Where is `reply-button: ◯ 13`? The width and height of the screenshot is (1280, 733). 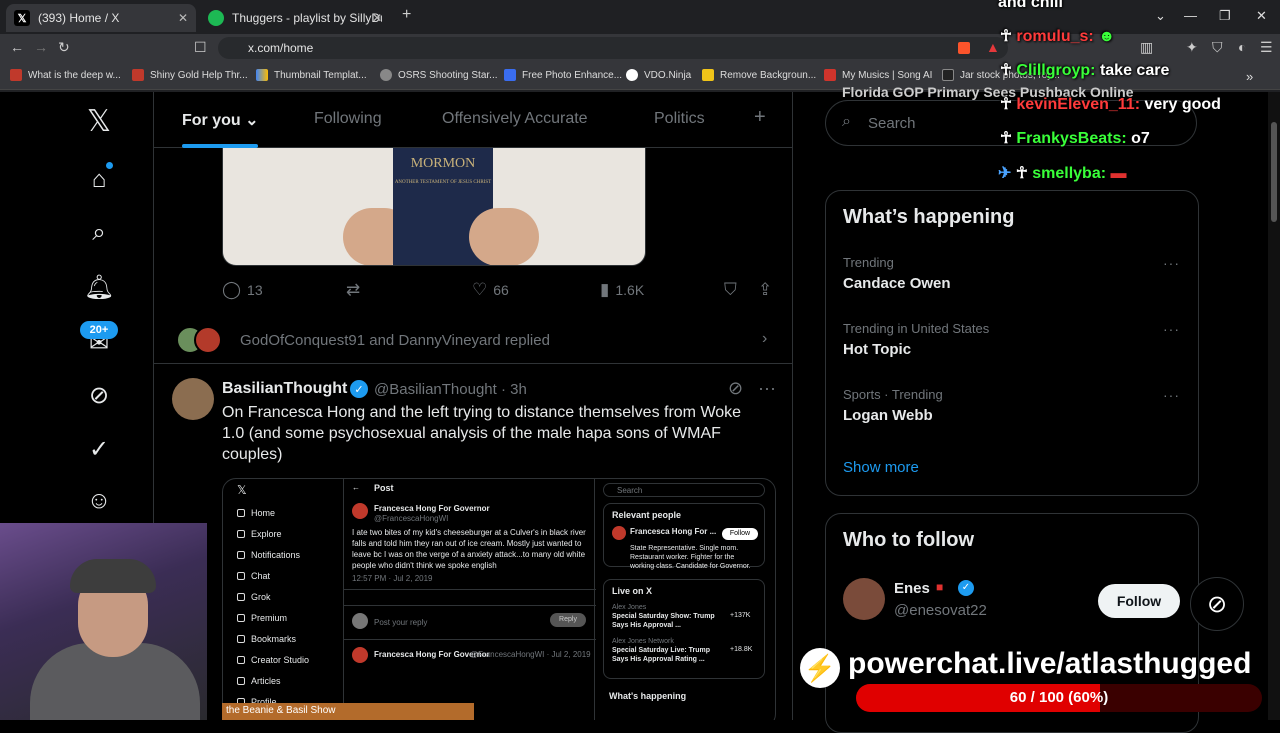
reply-button: ◯ 13 is located at coordinates (242, 290).